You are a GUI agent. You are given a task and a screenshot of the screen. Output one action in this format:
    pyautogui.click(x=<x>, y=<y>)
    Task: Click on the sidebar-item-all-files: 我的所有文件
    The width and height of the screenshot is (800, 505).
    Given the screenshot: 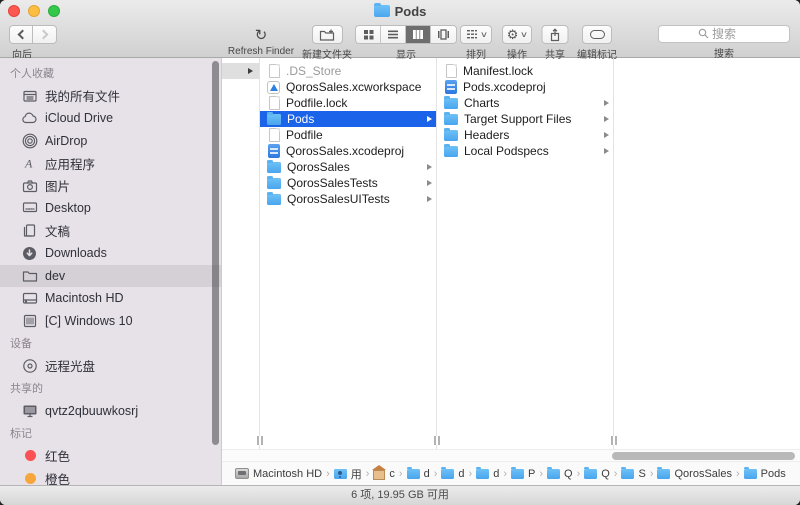 What is the action you would take?
    pyautogui.click(x=110, y=96)
    